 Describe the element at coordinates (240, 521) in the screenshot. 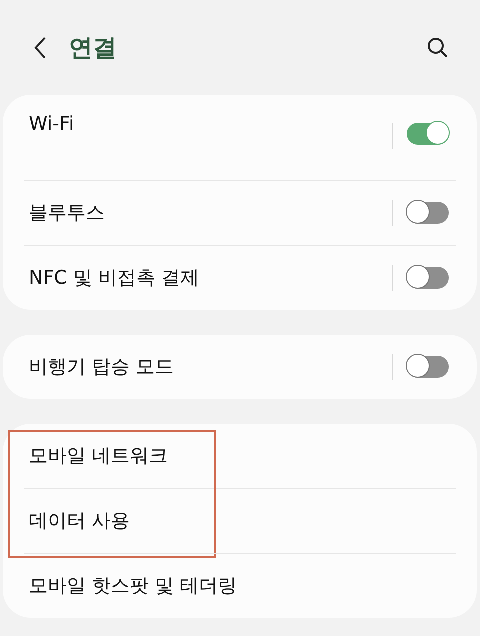

I see `settings-row: 데이터 사용` at that location.